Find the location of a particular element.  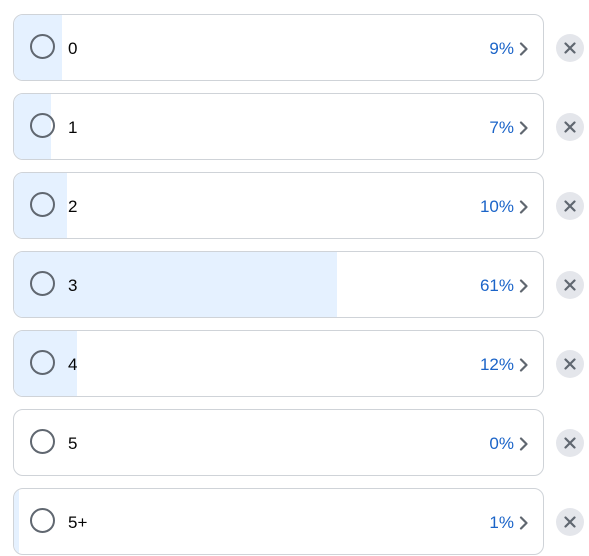

option-label: 5+ is located at coordinates (78, 522).